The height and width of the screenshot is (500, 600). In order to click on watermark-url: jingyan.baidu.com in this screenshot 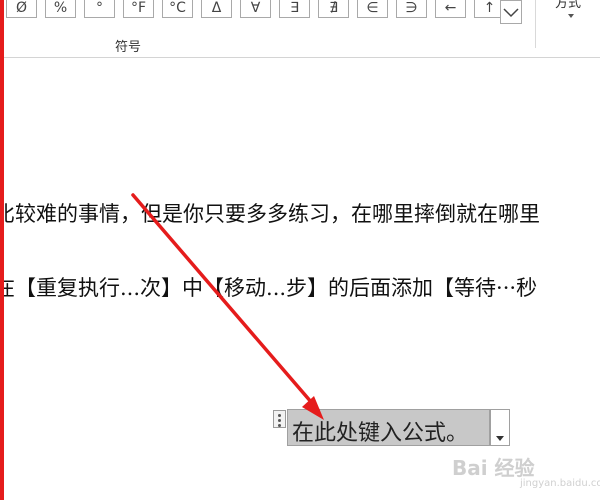, I will do `click(560, 483)`.